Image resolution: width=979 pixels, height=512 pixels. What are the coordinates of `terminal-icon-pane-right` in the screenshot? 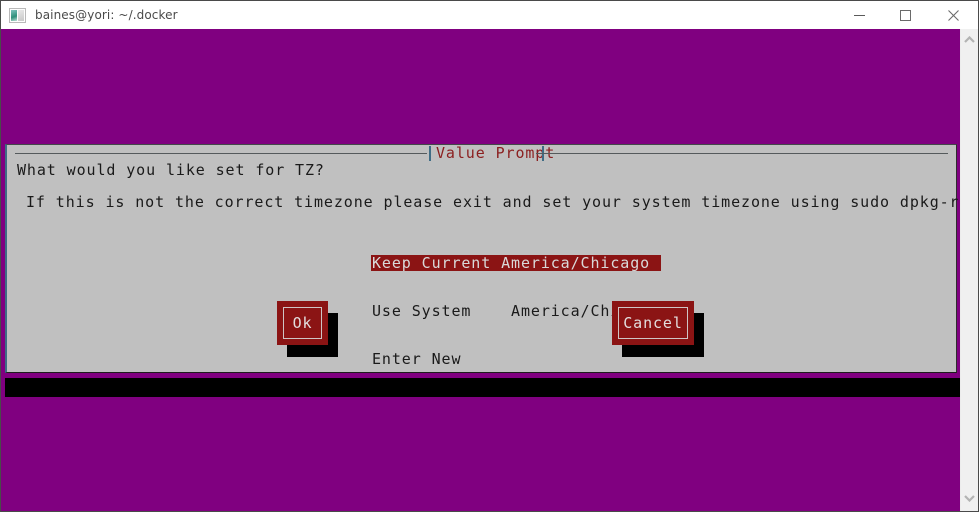 It's located at (21, 15).